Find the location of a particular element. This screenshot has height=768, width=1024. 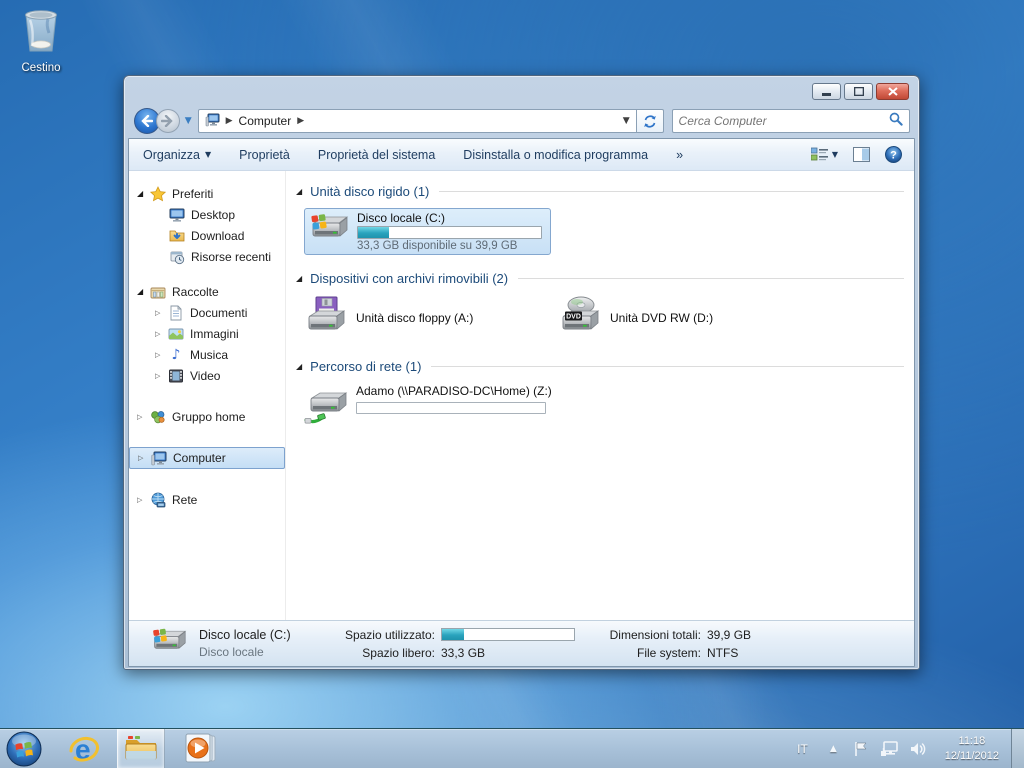

address-bar: ▶ Computer ▶ ▼ is located at coordinates (417, 121).